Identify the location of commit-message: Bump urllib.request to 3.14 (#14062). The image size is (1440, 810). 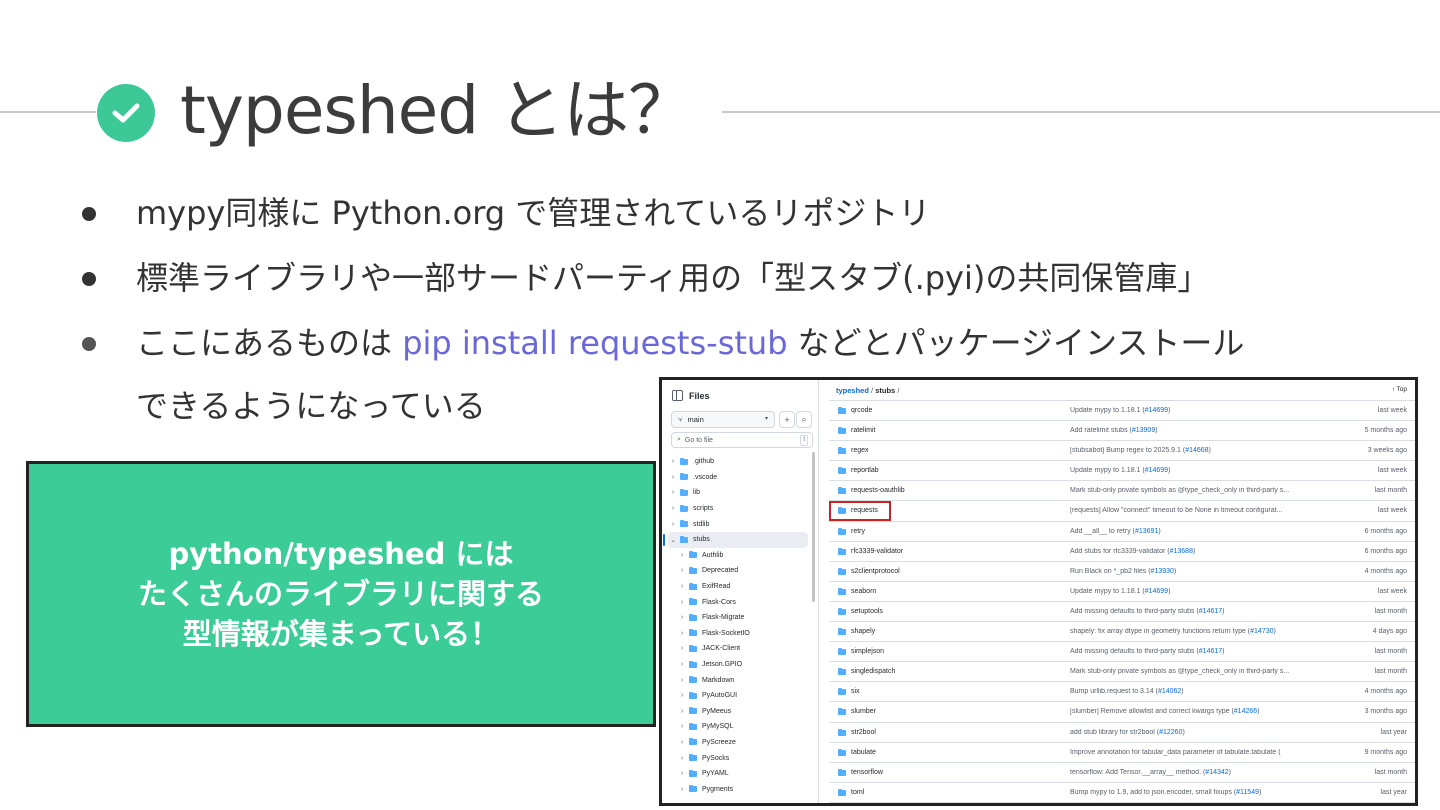
(1127, 691).